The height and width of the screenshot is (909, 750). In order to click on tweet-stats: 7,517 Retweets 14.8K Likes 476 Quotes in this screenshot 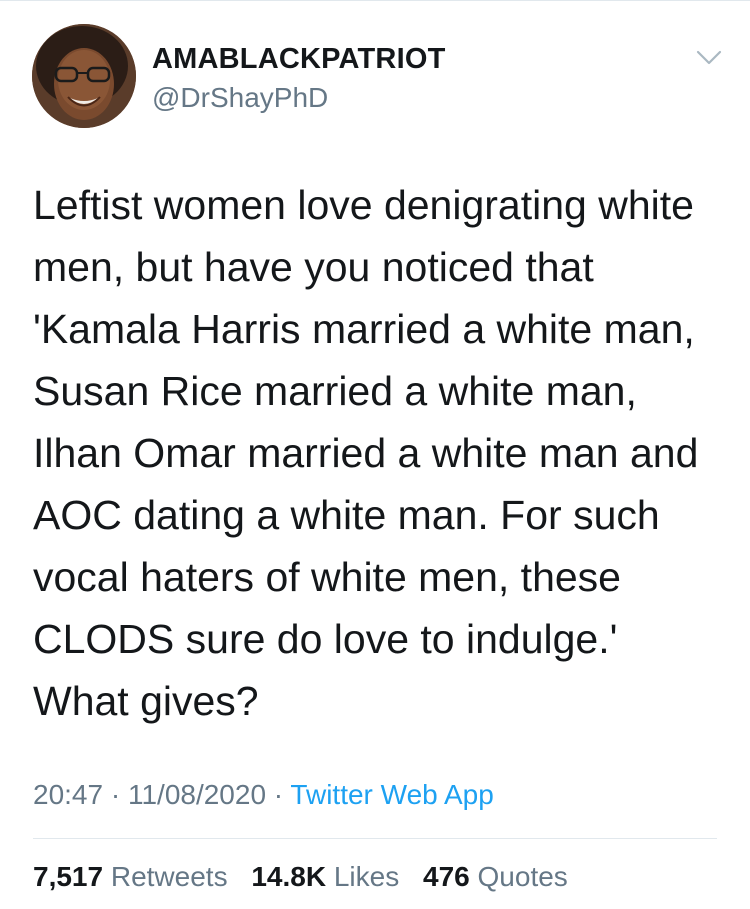, I will do `click(308, 877)`.